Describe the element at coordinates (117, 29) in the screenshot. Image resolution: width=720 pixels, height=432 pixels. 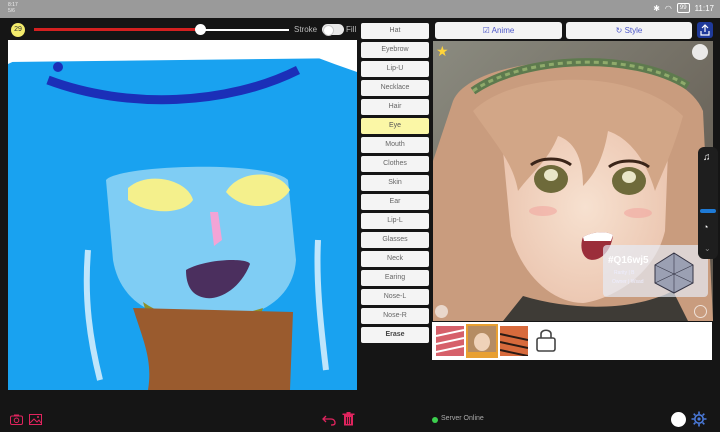
I see `slider-fill` at that location.